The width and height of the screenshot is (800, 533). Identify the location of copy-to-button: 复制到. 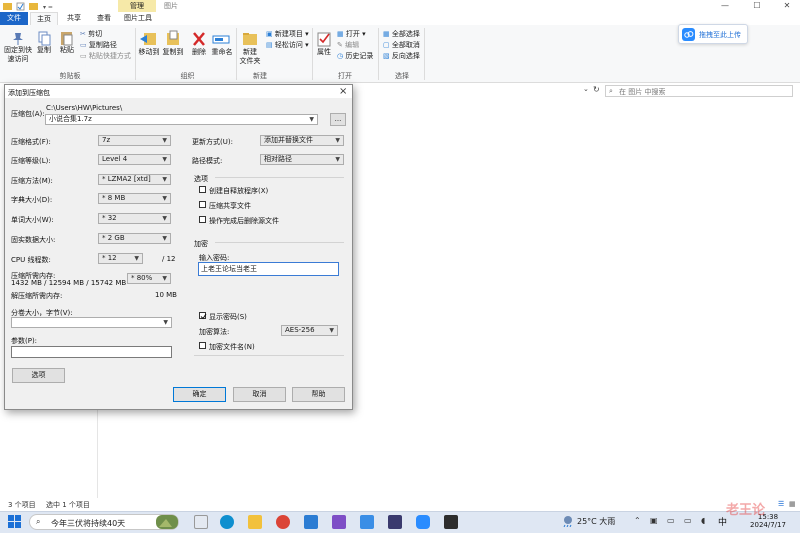
(173, 43).